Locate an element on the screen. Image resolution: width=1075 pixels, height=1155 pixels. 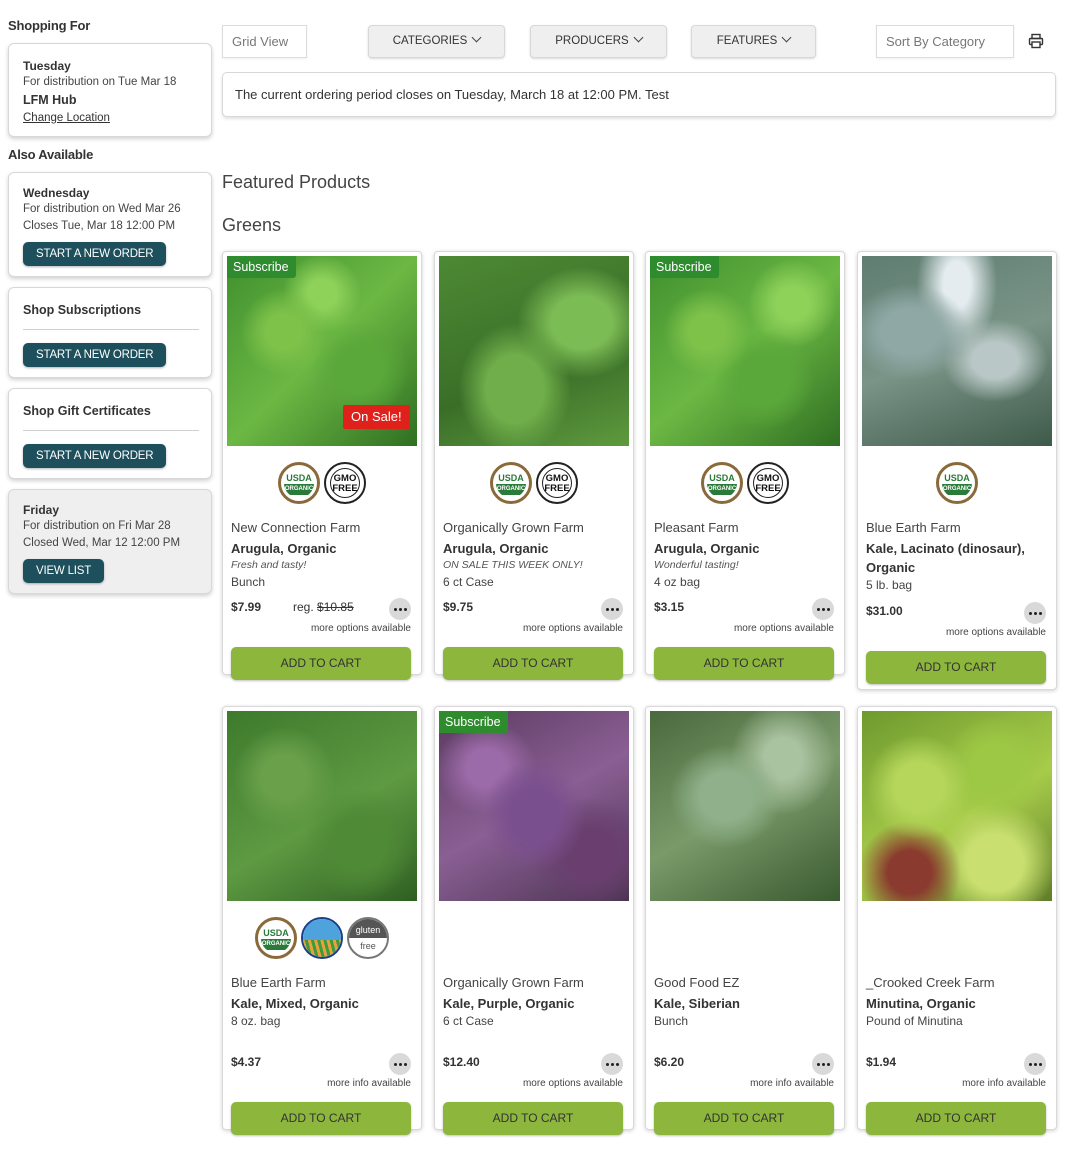
gmo-free-label: GMO FREE is located at coordinates (345, 483).